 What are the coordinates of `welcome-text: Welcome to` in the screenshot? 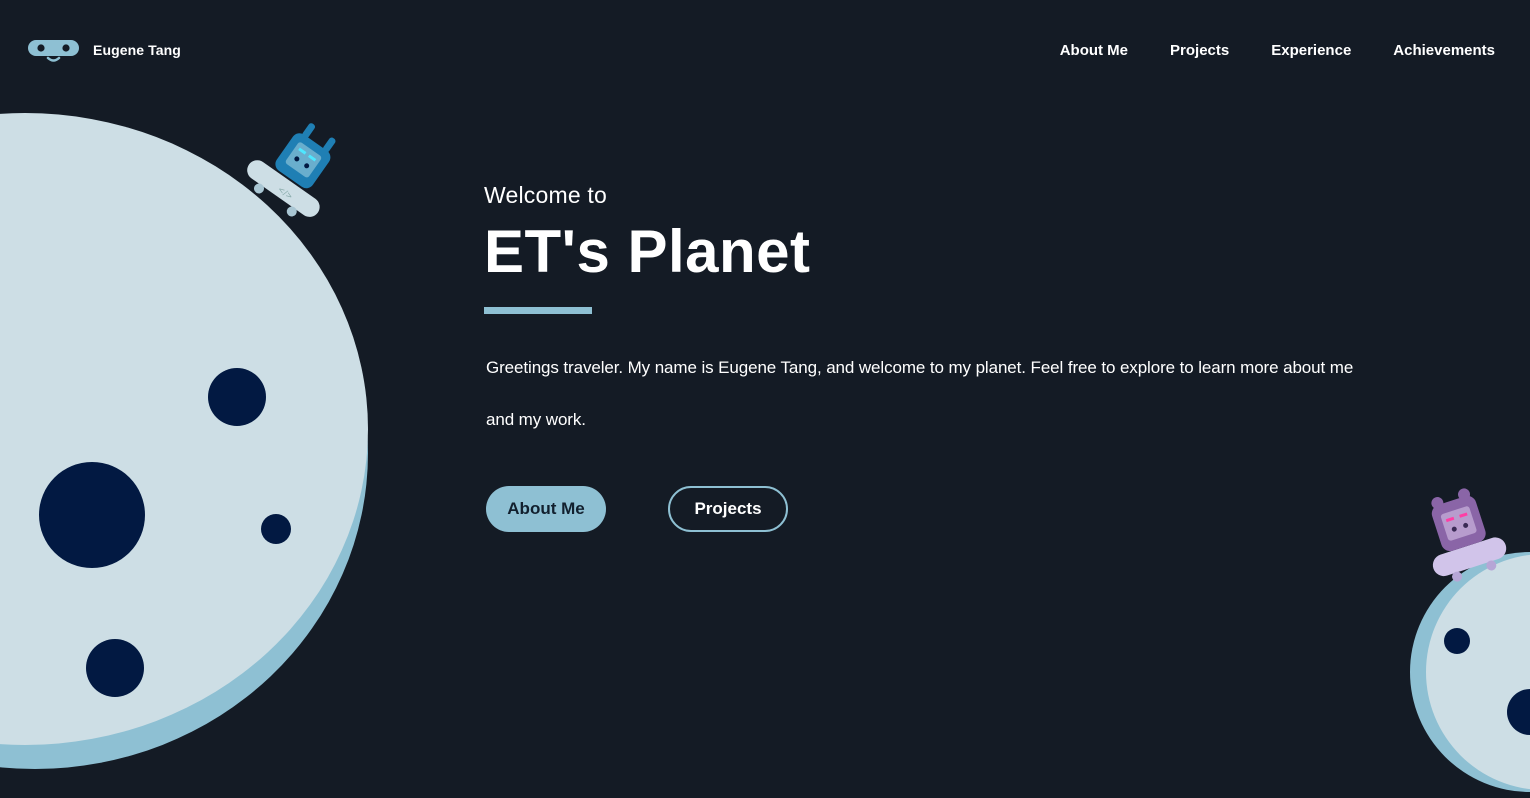 It's located at (546, 195).